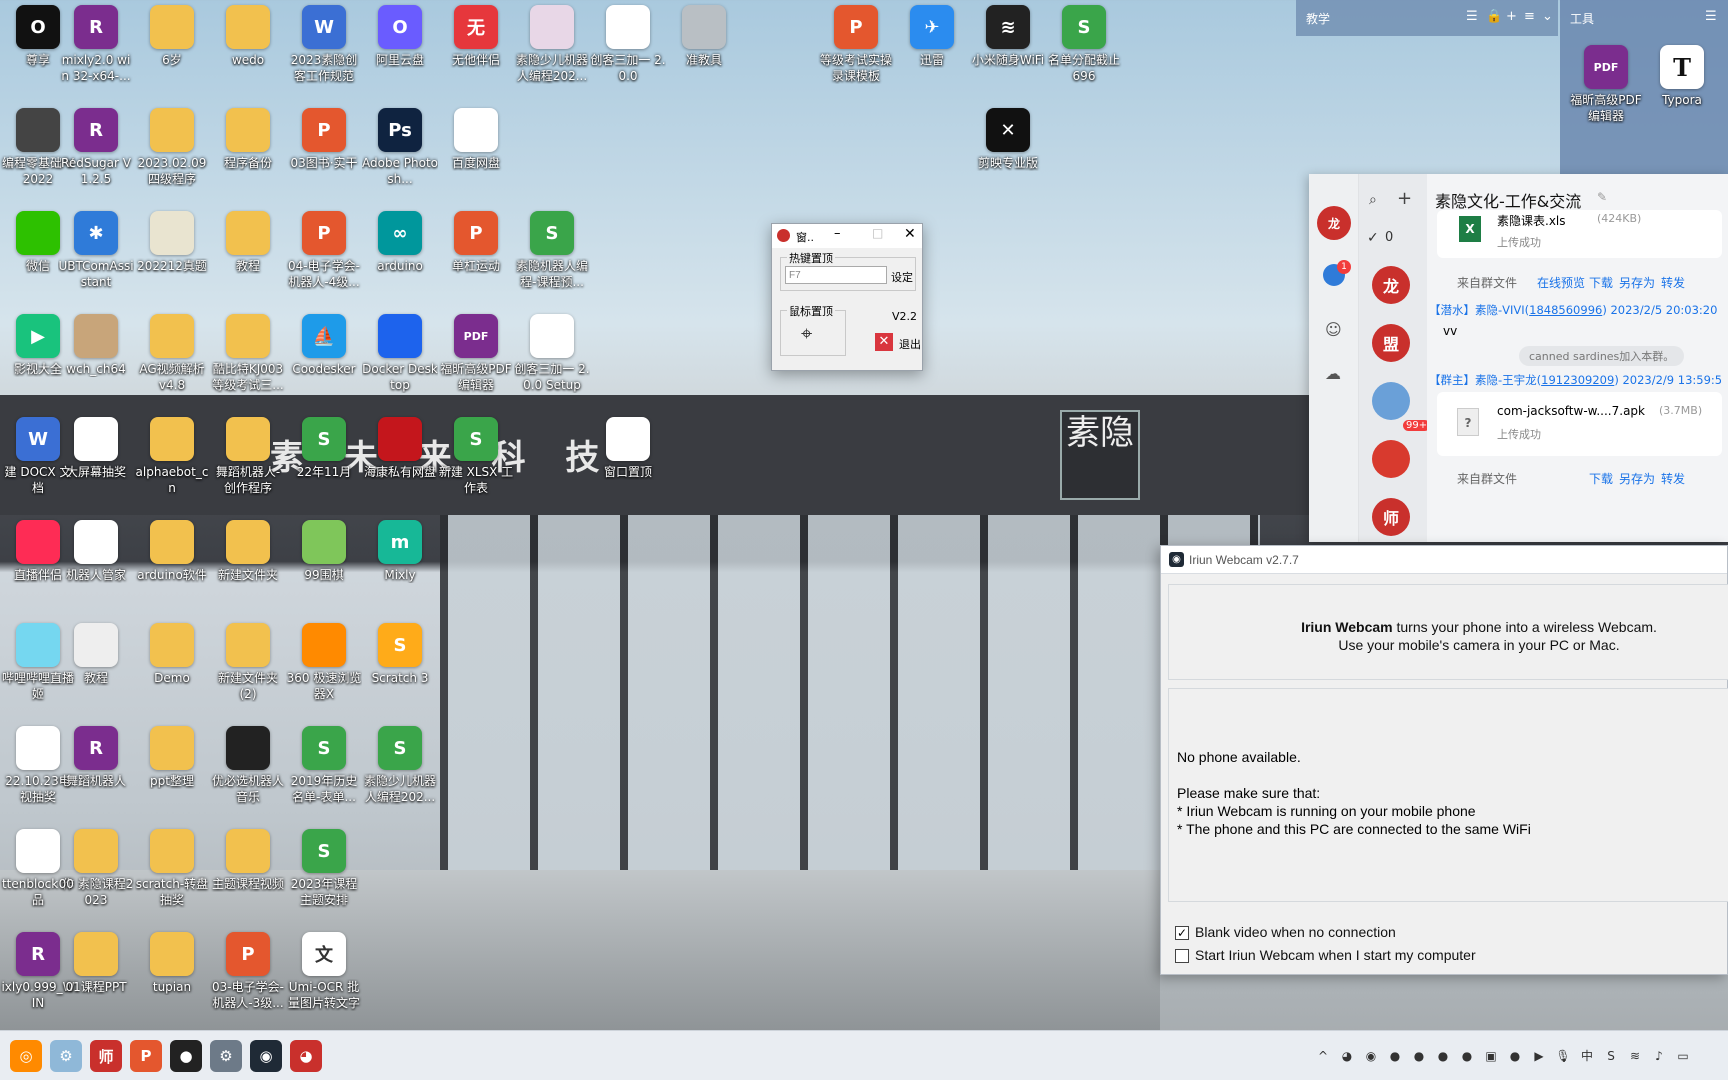 Image resolution: width=1728 pixels, height=1080 pixels. Describe the element at coordinates (1373, 238) in the screenshot. I see `tasks-icon: ✓` at that location.